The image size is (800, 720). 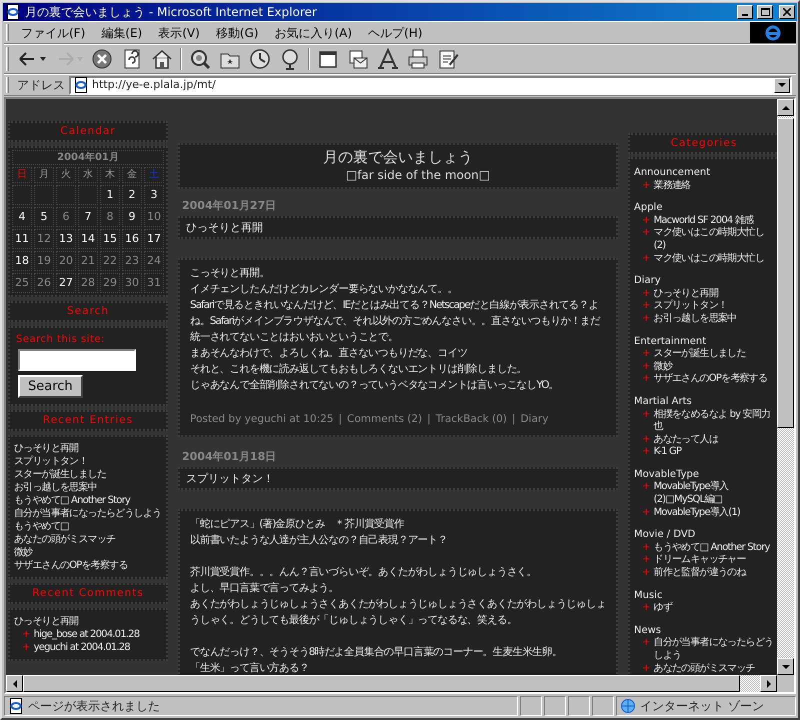 What do you see at coordinates (663, 608) in the screenshot?
I see `entry-link: ゆず` at bounding box center [663, 608].